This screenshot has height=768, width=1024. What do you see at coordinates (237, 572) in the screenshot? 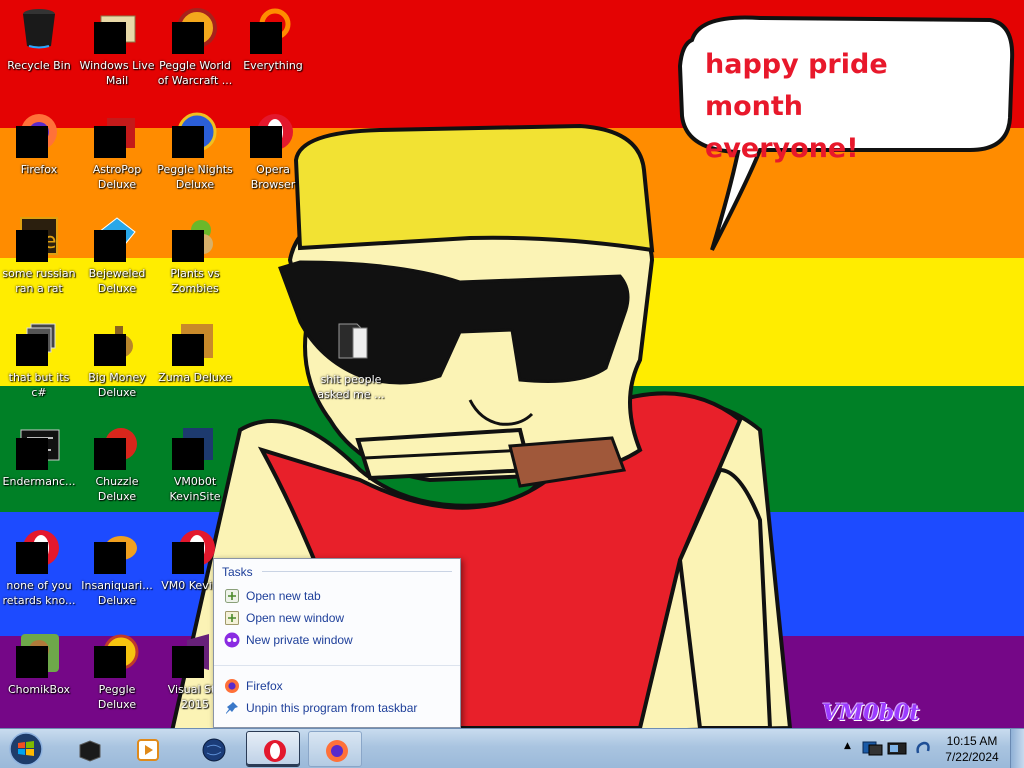
I see `jump-list-tasks-header: Tasks` at bounding box center [237, 572].